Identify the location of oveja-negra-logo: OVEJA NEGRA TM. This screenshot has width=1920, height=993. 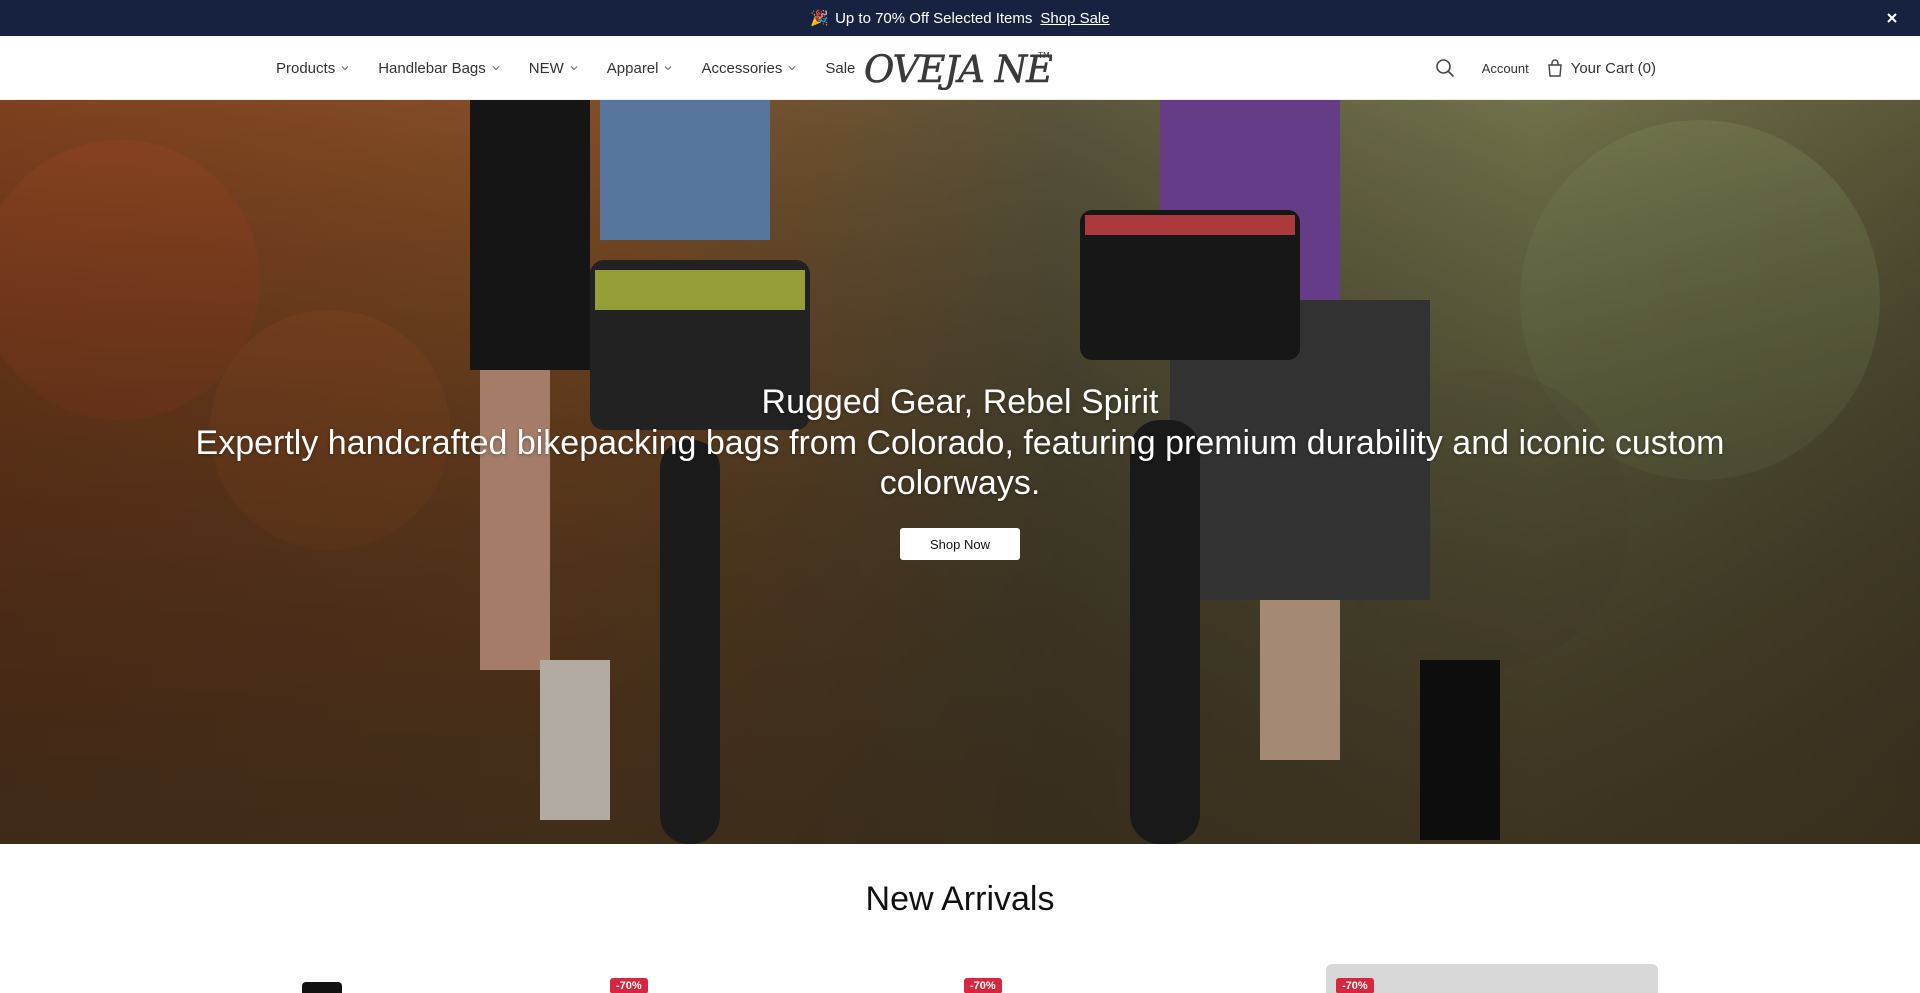
(957, 68).